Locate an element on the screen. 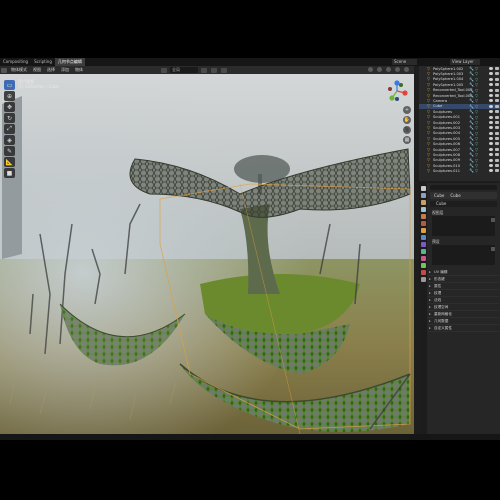  menu-add: 添加 is located at coordinates (65, 70).